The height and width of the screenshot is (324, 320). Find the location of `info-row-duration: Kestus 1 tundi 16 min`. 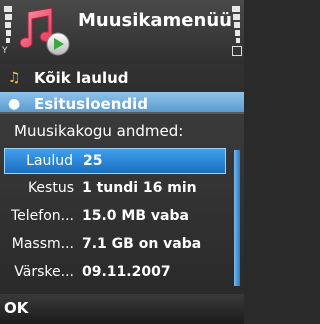

info-row-duration: Kestus 1 tundi 16 min is located at coordinates (115, 189).